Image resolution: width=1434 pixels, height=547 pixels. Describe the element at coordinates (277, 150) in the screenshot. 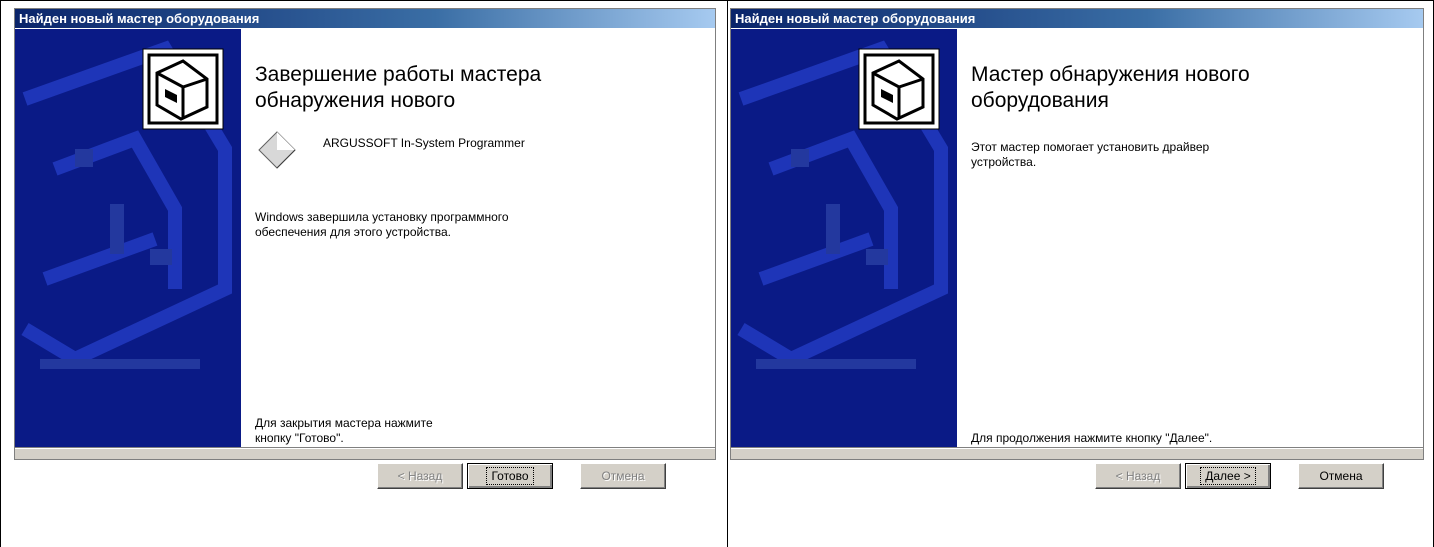

I see `device-icon` at that location.